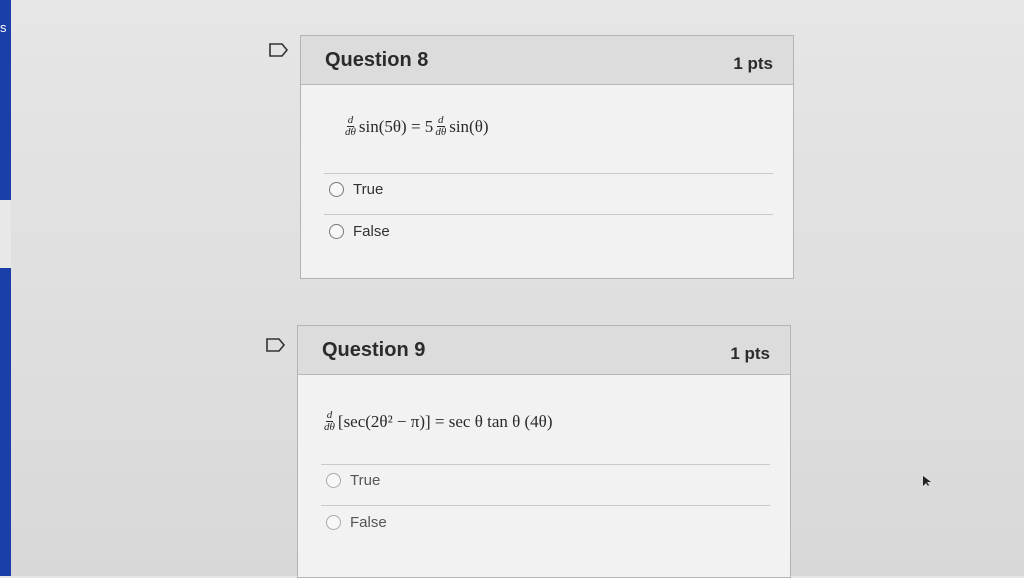 This screenshot has height=578, width=1024. Describe the element at coordinates (544, 350) in the screenshot. I see `question-header: Question 9 1 pts` at that location.